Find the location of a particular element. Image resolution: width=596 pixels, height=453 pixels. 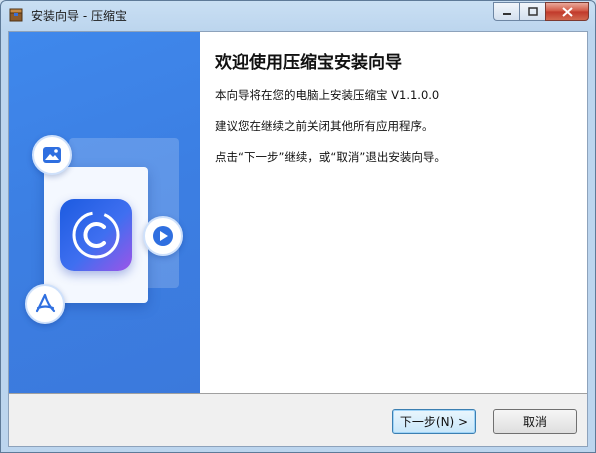

title-bar: 安装向导 - 压缩宝 is located at coordinates (298, 15).